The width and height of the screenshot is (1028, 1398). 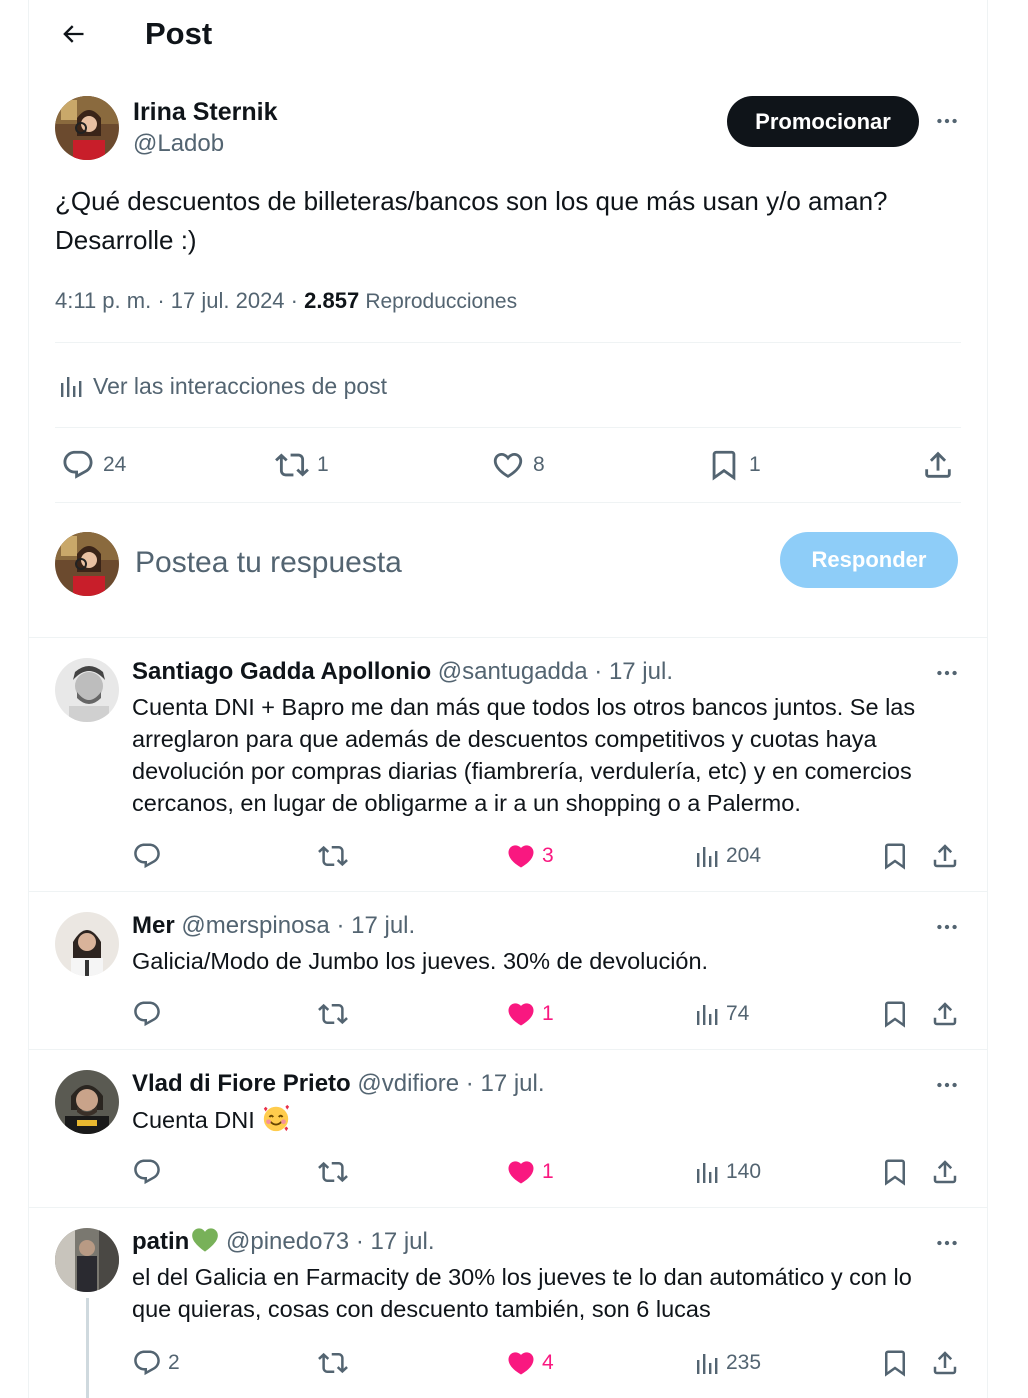 I want to click on author-avatar, so click(x=87, y=128).